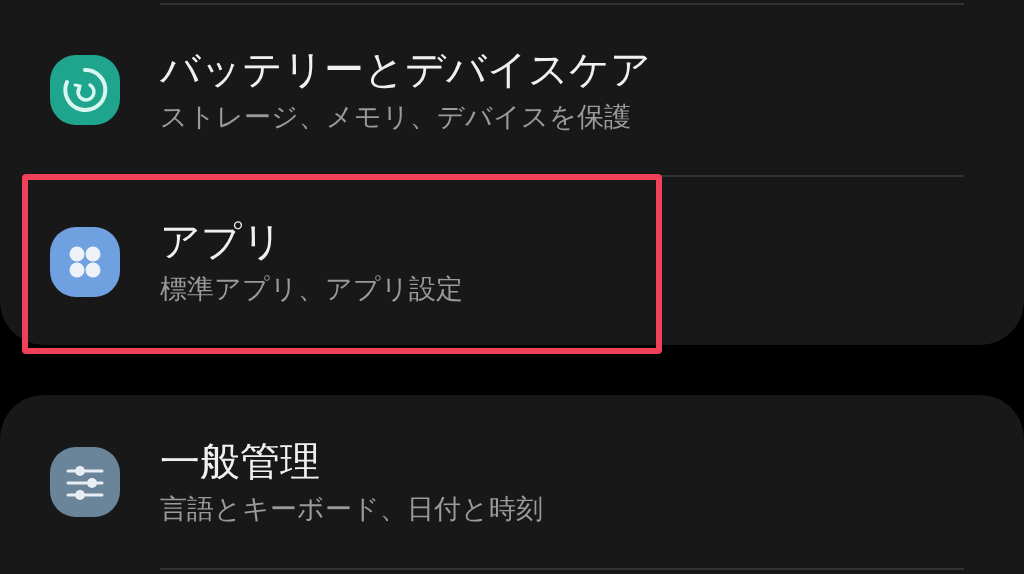 The height and width of the screenshot is (574, 1024). Describe the element at coordinates (85, 90) in the screenshot. I see `refresh-icon` at that location.